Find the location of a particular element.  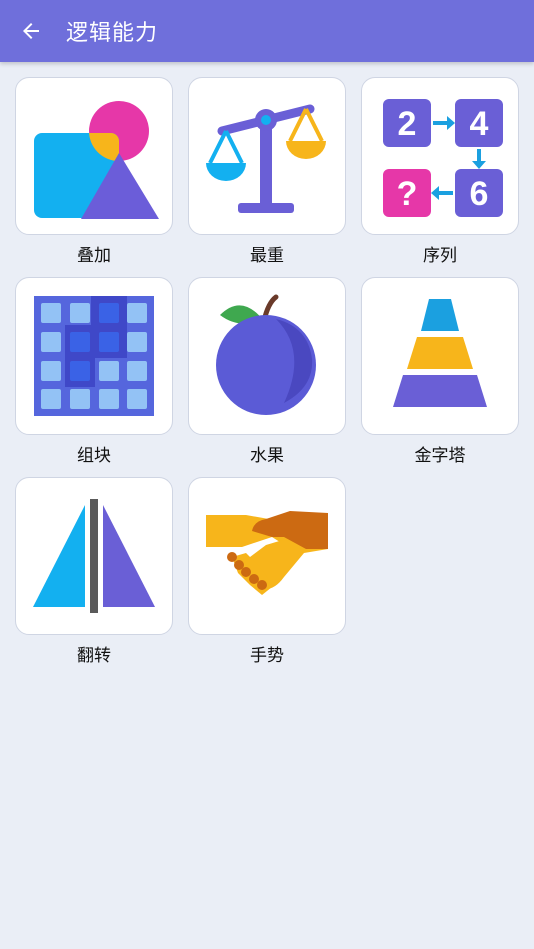

tile-label: 翻转 is located at coordinates (94, 656).